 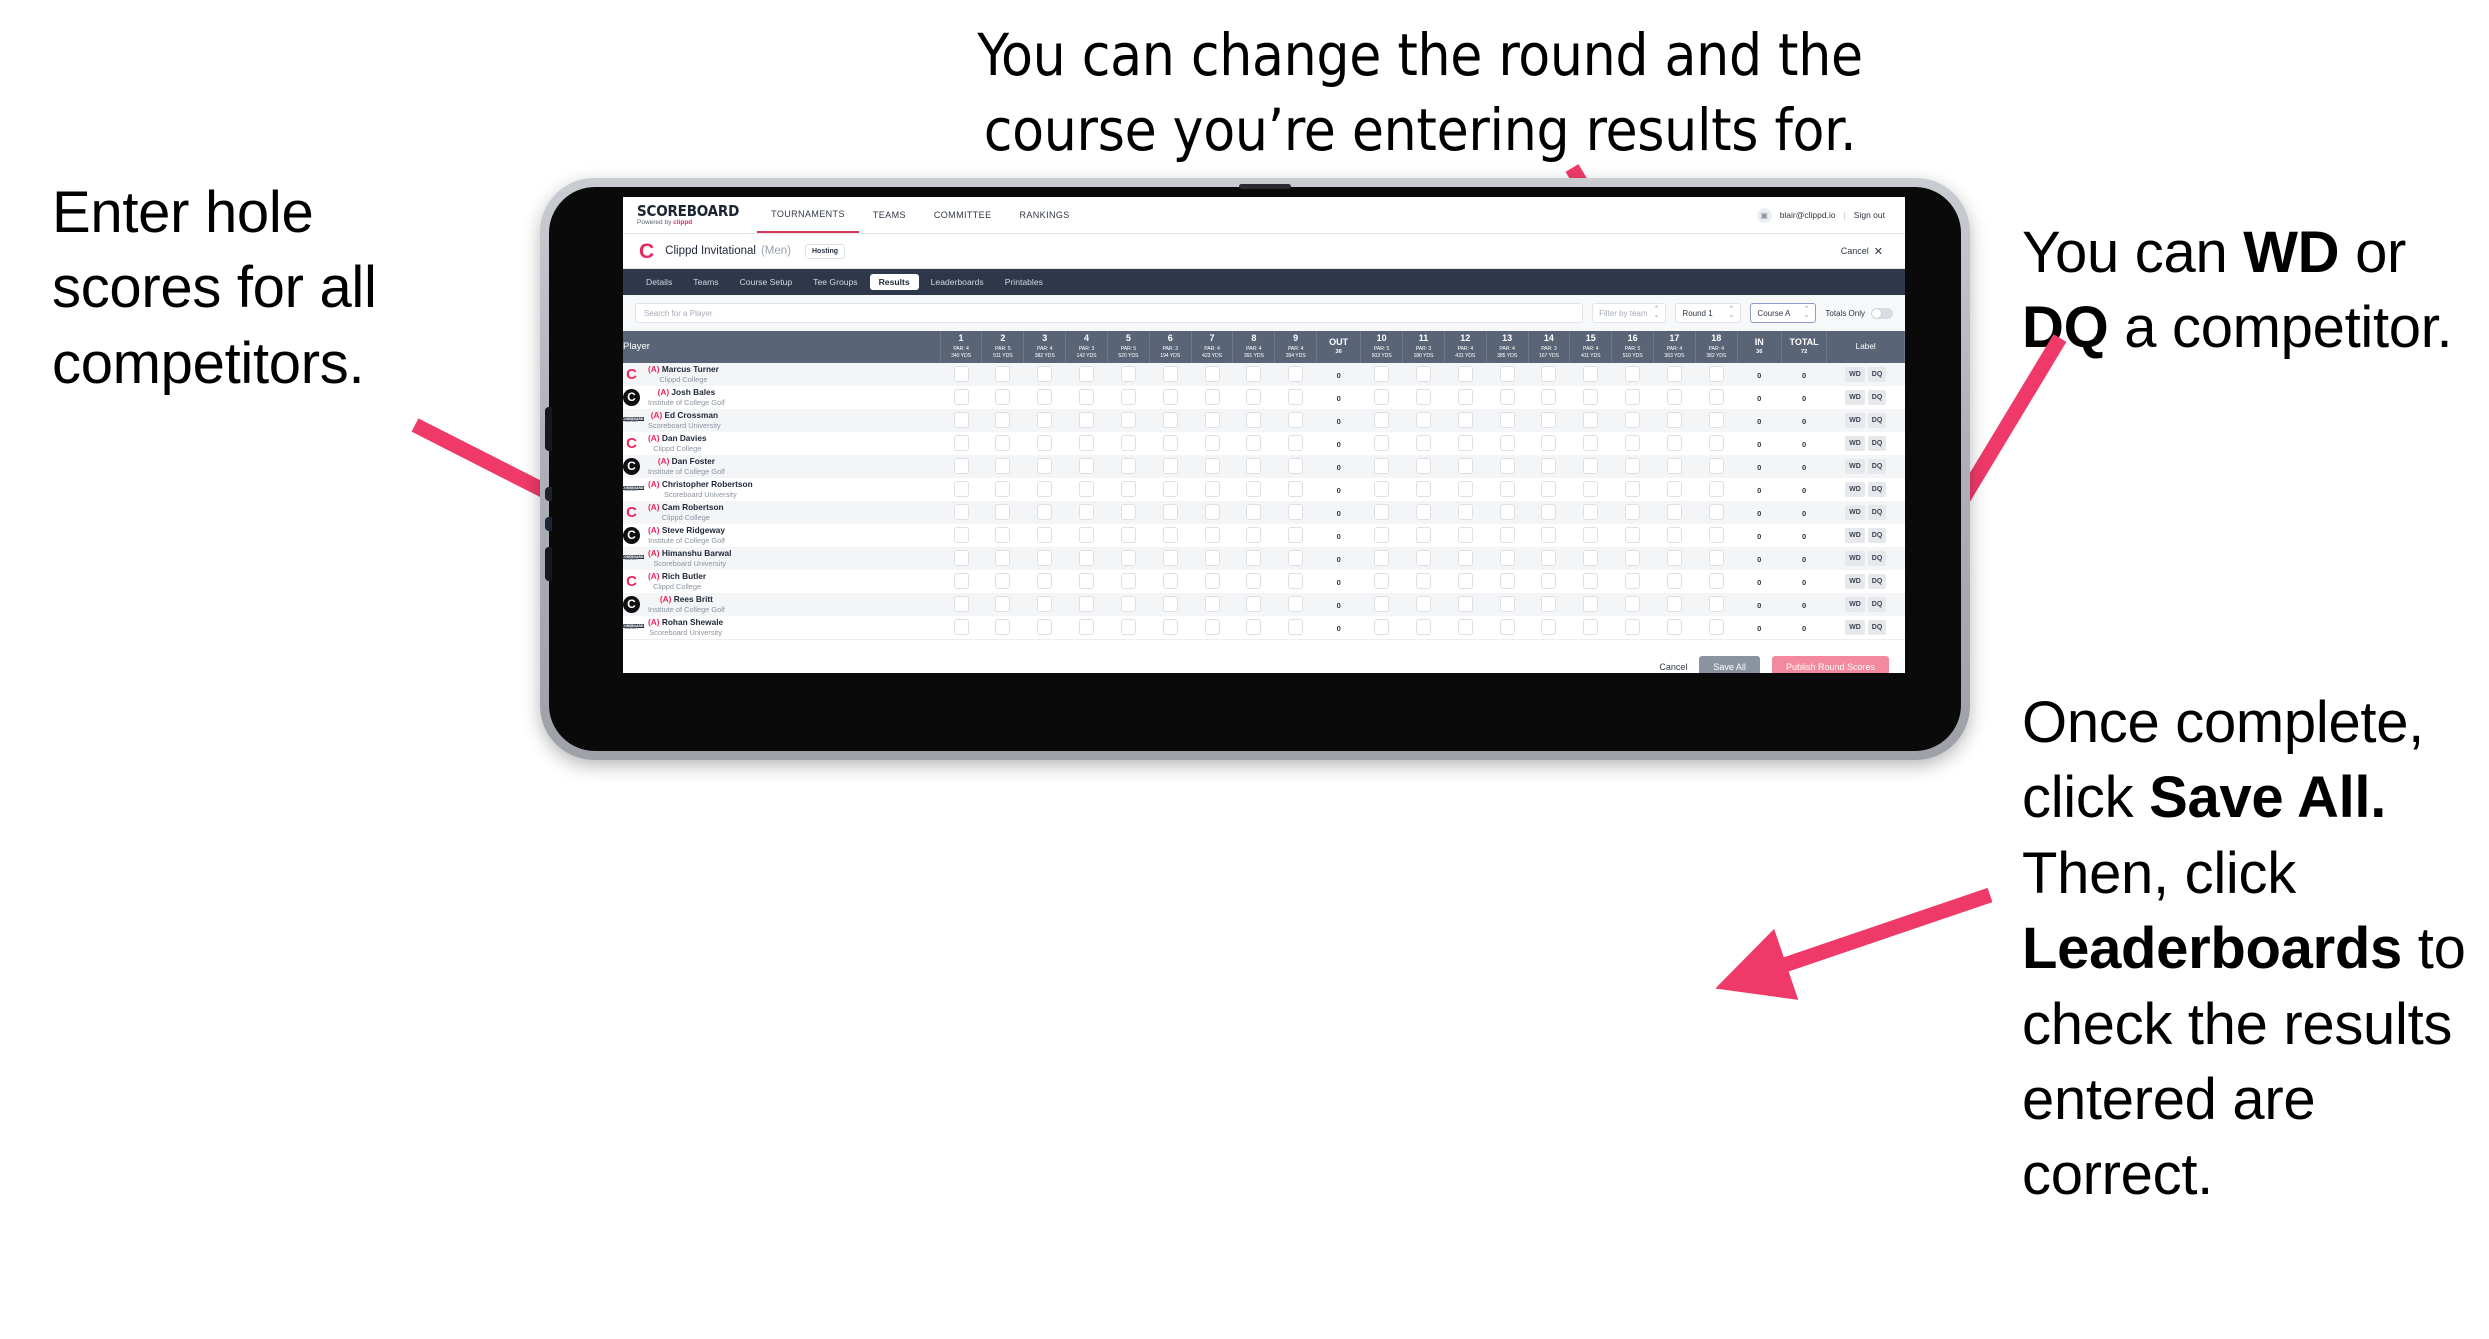 What do you see at coordinates (963, 215) in the screenshot?
I see `nav-committee: COMMITTEE` at bounding box center [963, 215].